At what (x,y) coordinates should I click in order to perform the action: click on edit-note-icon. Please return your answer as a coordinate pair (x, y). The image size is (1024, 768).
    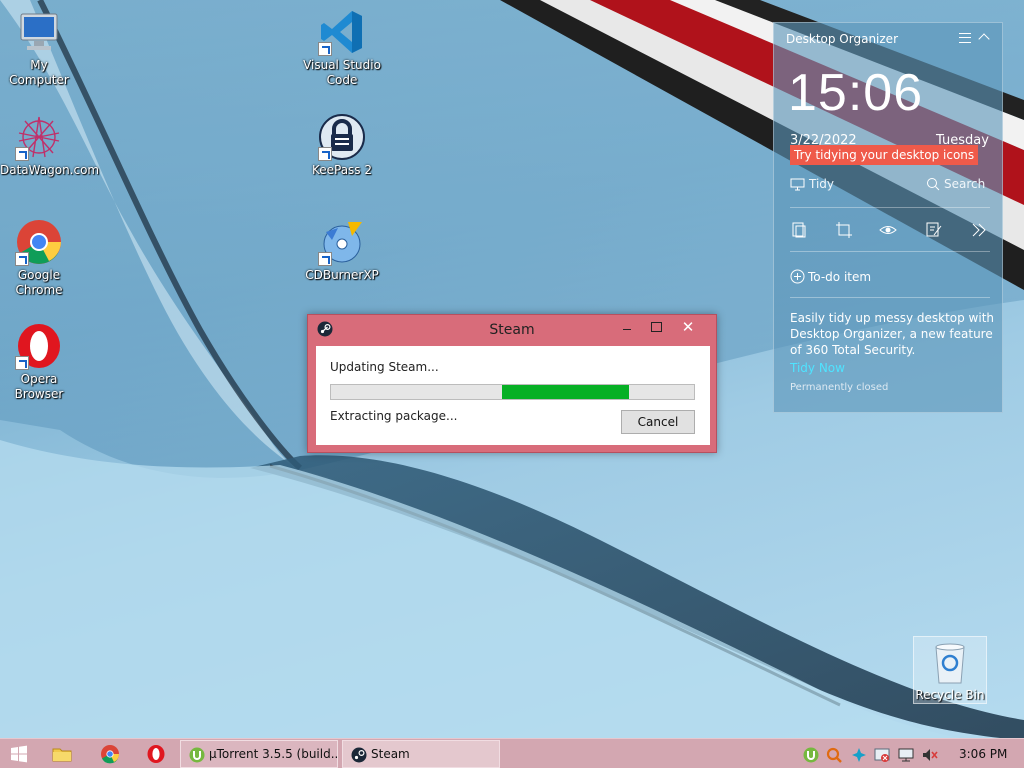
    Looking at the image, I should click on (934, 230).